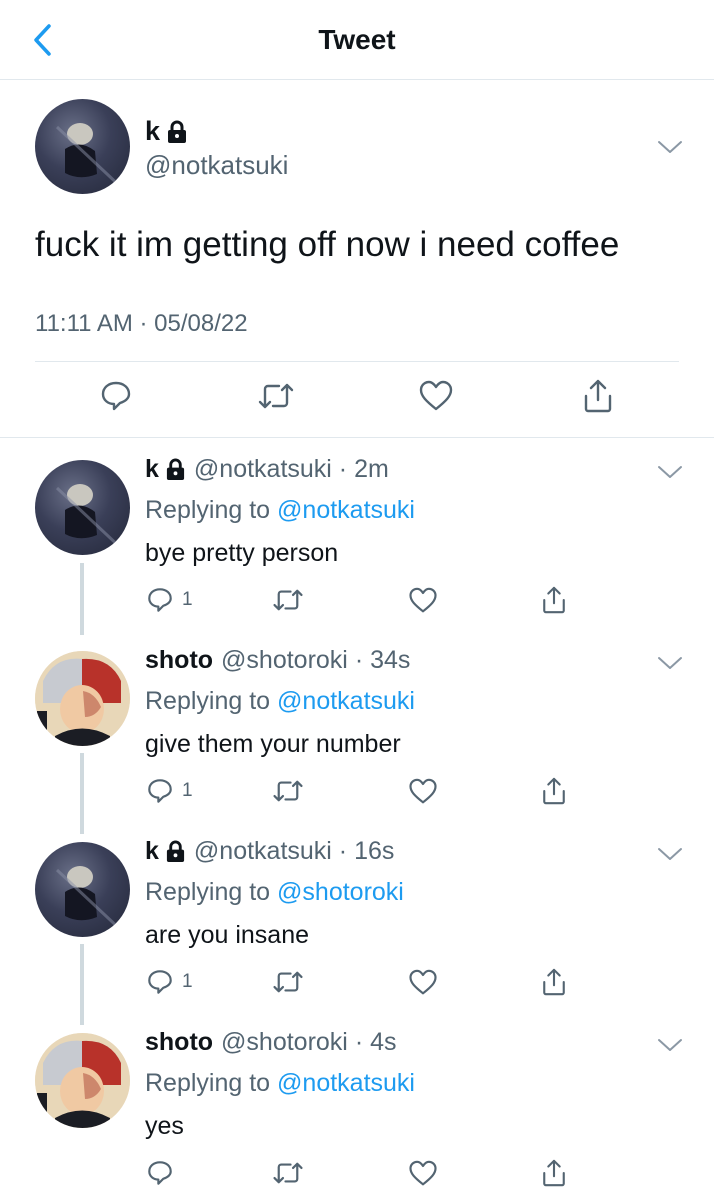 This screenshot has width=714, height=1200. I want to click on reply-text: give them your number, so click(273, 744).